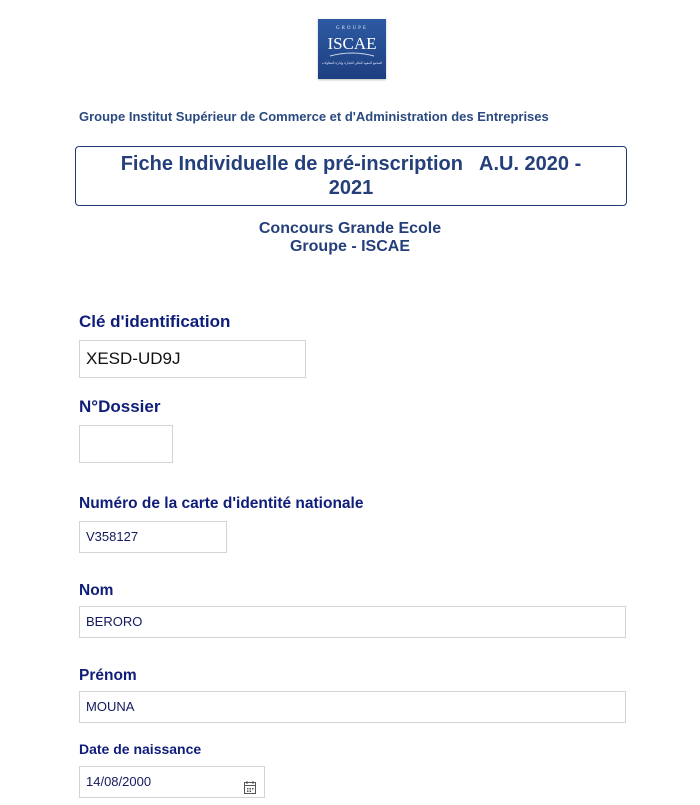  What do you see at coordinates (291, 164) in the screenshot?
I see `form-title-main: Fiche Individuelle de pré-inscription` at bounding box center [291, 164].